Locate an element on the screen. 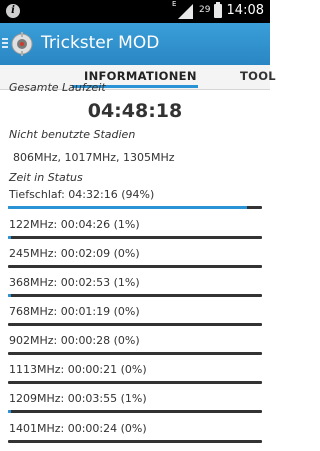  deep-sleep-row: Tiefschlaf: 04:32:16 (94%) is located at coordinates (135, 202).